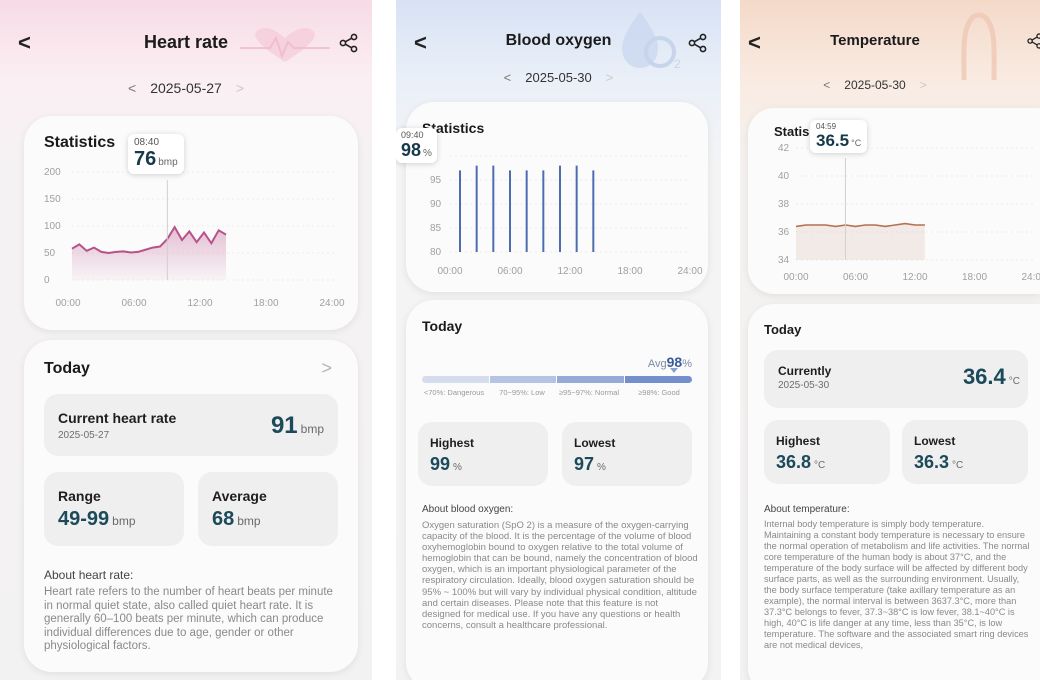  I want to click on avg-unit: %, so click(687, 364).